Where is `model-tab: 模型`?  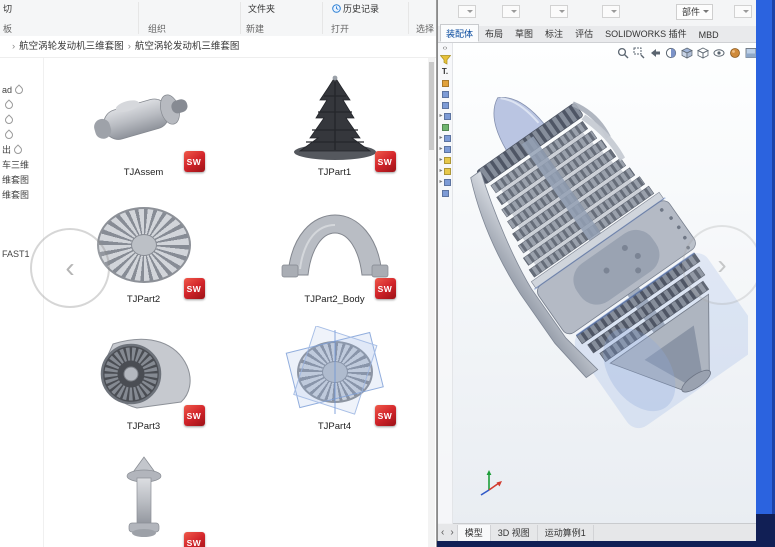 model-tab: 模型 is located at coordinates (473, 532).